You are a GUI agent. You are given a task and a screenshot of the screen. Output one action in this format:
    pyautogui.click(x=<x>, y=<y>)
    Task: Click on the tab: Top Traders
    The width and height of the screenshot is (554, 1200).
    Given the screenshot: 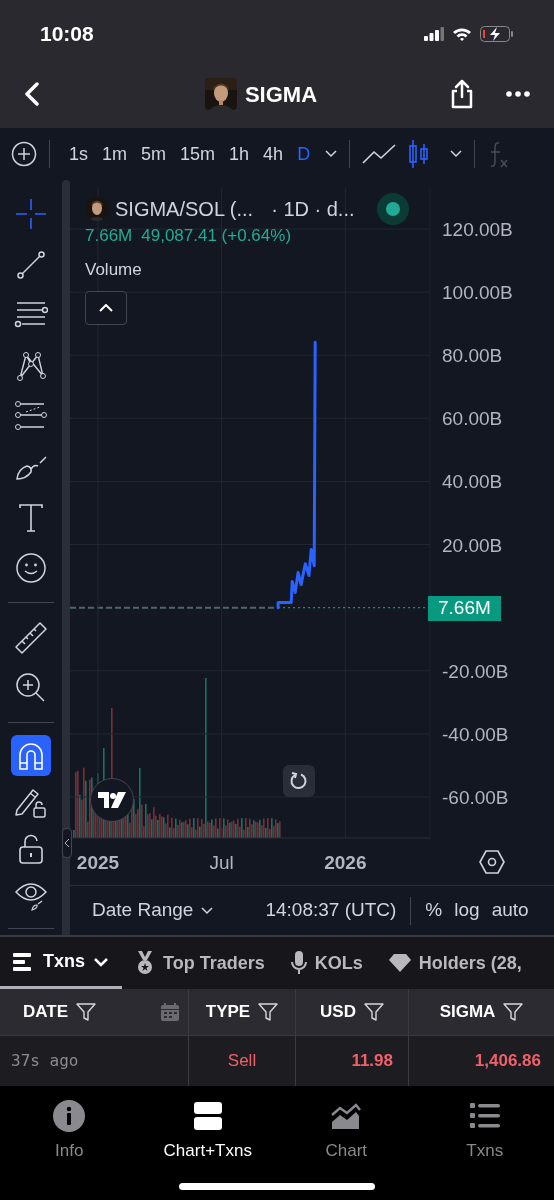 What is the action you would take?
    pyautogui.click(x=200, y=963)
    